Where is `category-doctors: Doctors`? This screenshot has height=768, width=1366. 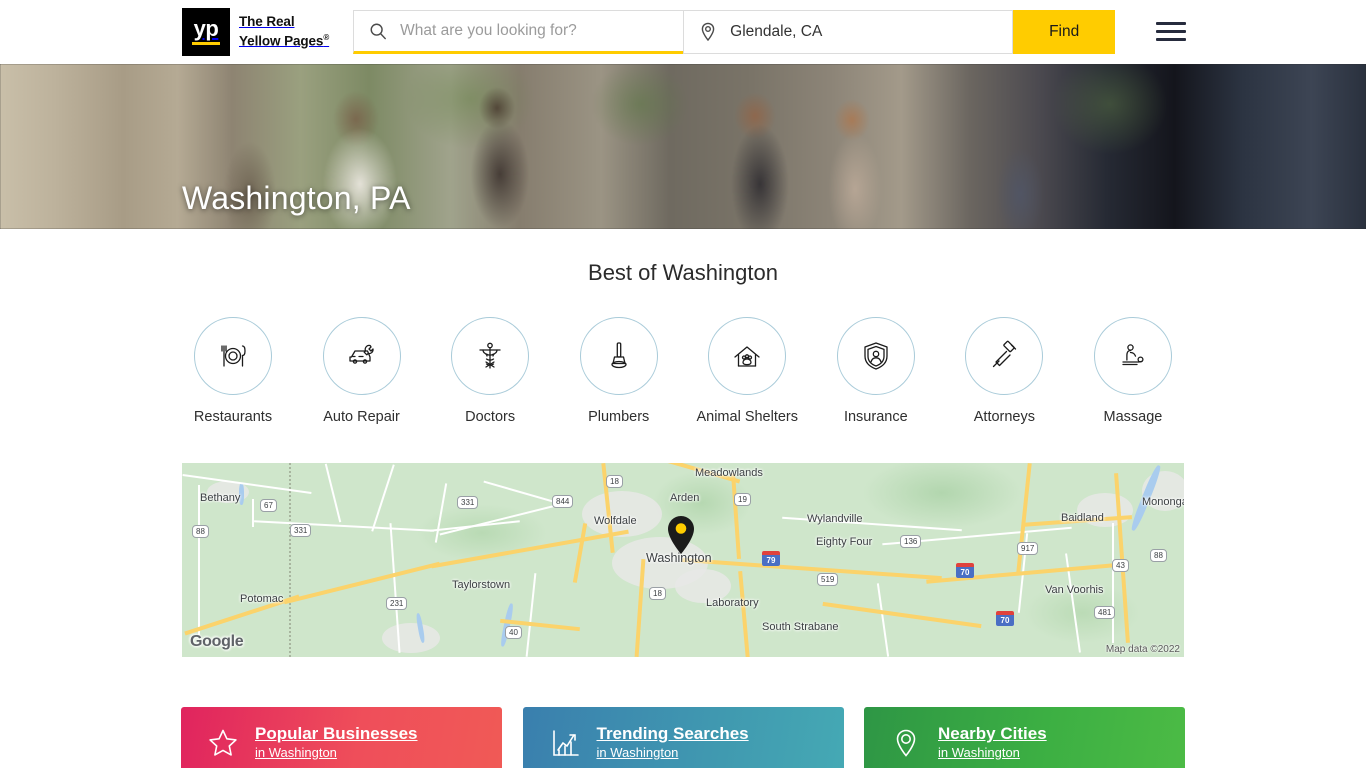 category-doctors: Doctors is located at coordinates (490, 371).